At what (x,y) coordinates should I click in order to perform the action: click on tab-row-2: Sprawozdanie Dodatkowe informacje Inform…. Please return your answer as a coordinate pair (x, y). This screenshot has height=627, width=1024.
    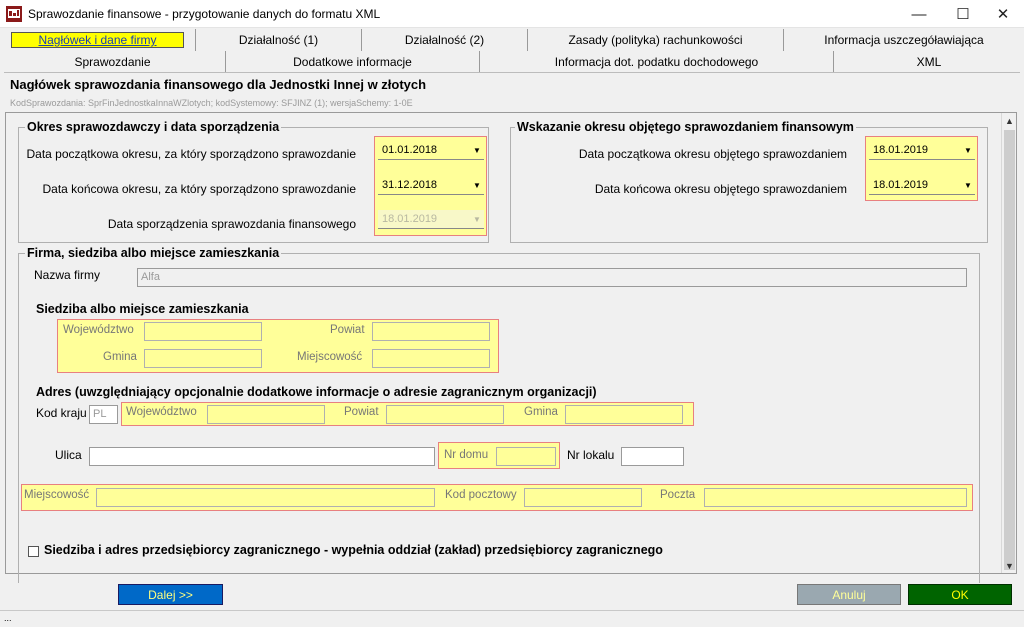
    Looking at the image, I should click on (512, 62).